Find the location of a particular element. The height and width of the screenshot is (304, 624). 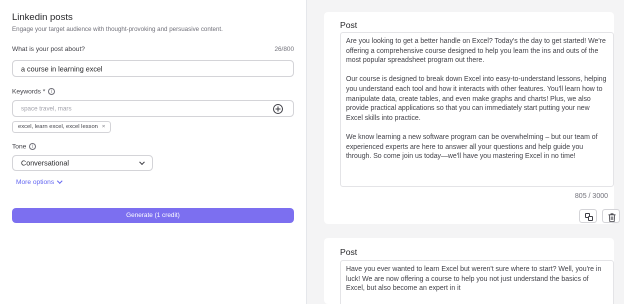

generate-button: Generate (1 credit) is located at coordinates (153, 215).